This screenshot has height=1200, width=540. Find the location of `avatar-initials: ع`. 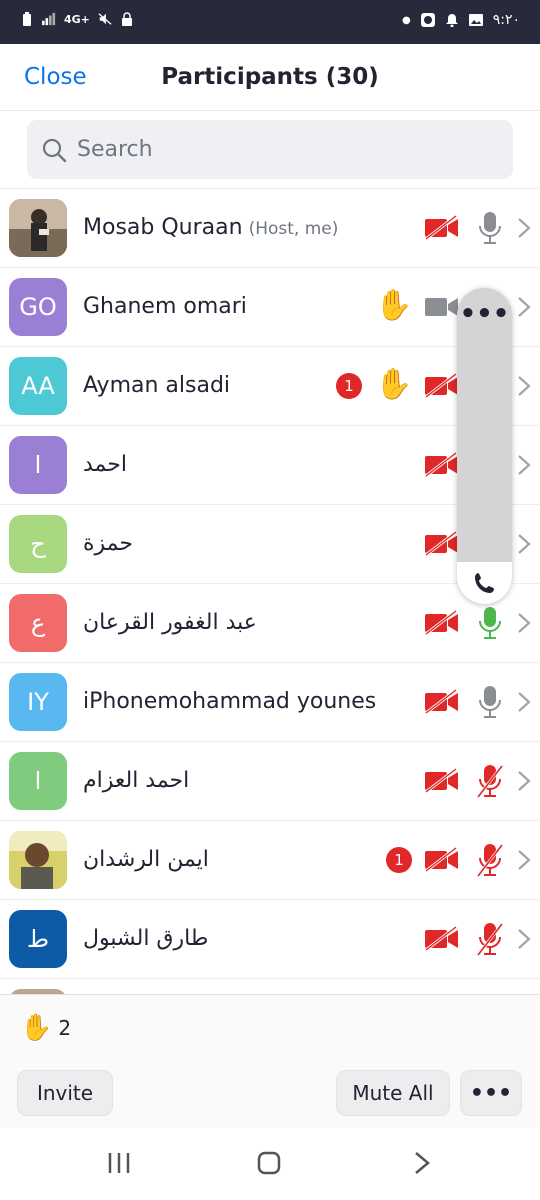

avatar-initials: ع is located at coordinates (38, 623).